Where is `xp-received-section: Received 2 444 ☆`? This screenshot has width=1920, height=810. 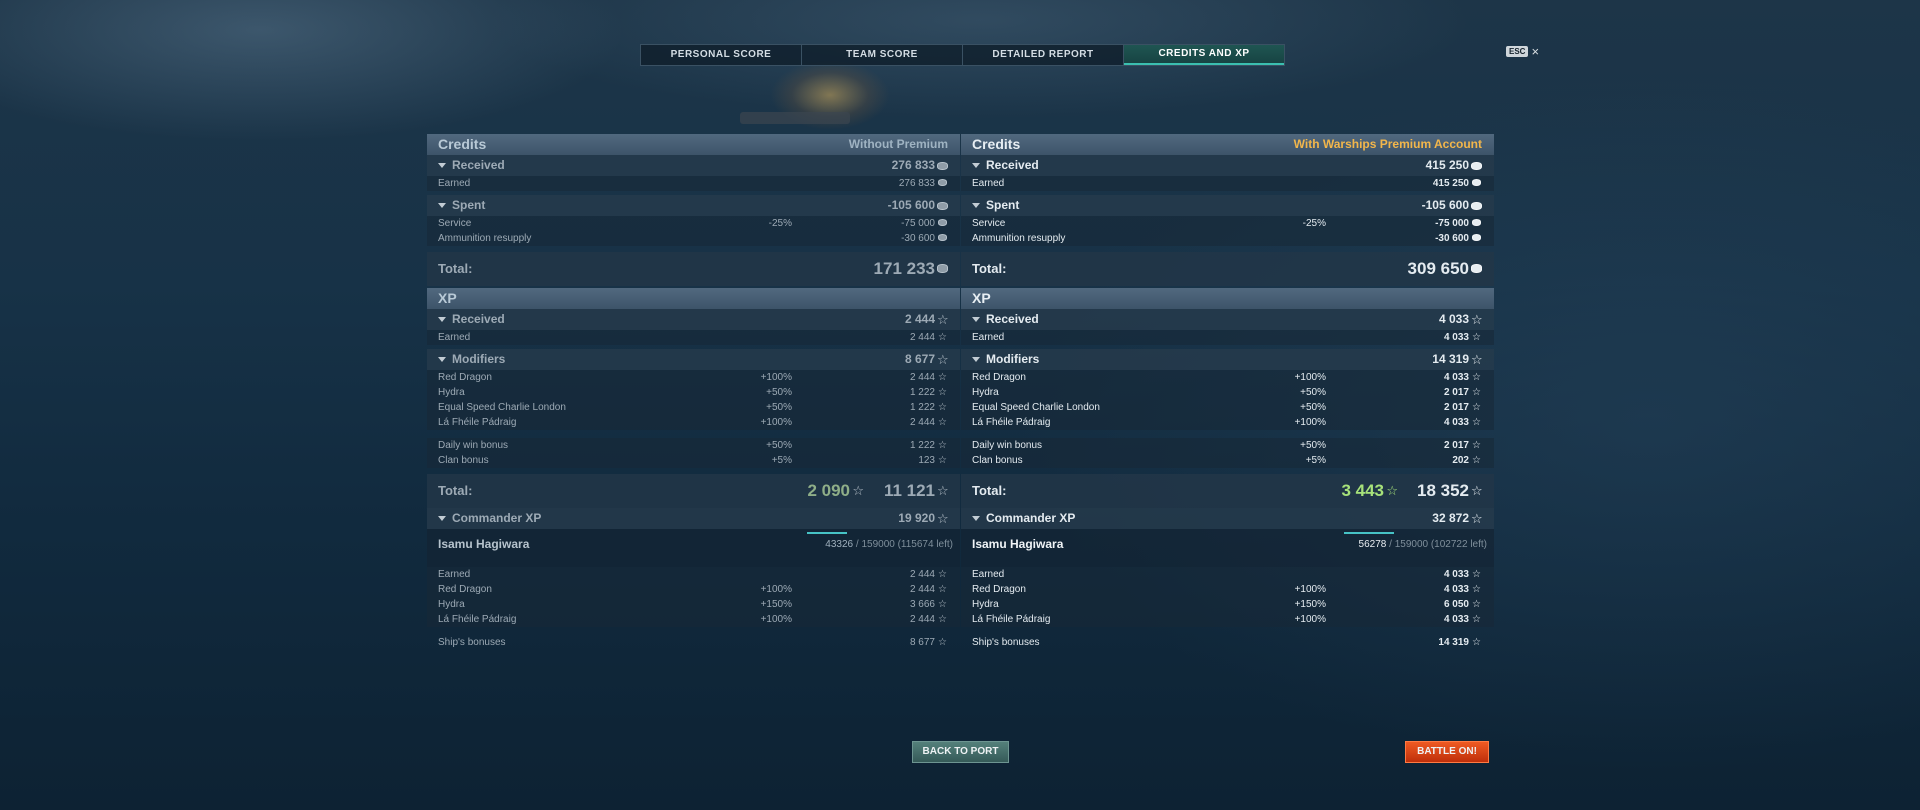
xp-received-section: Received 2 444 ☆ is located at coordinates (693, 319).